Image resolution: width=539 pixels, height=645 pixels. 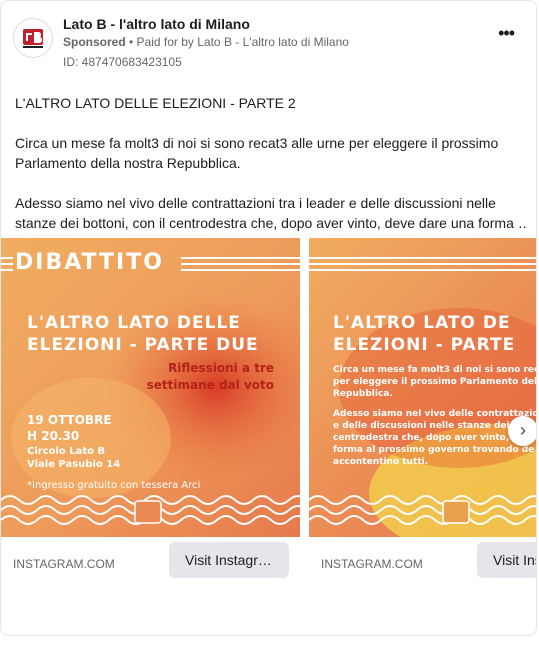 I want to click on poster-title-line: L'ALTRO LATO DELLE, so click(x=134, y=323).